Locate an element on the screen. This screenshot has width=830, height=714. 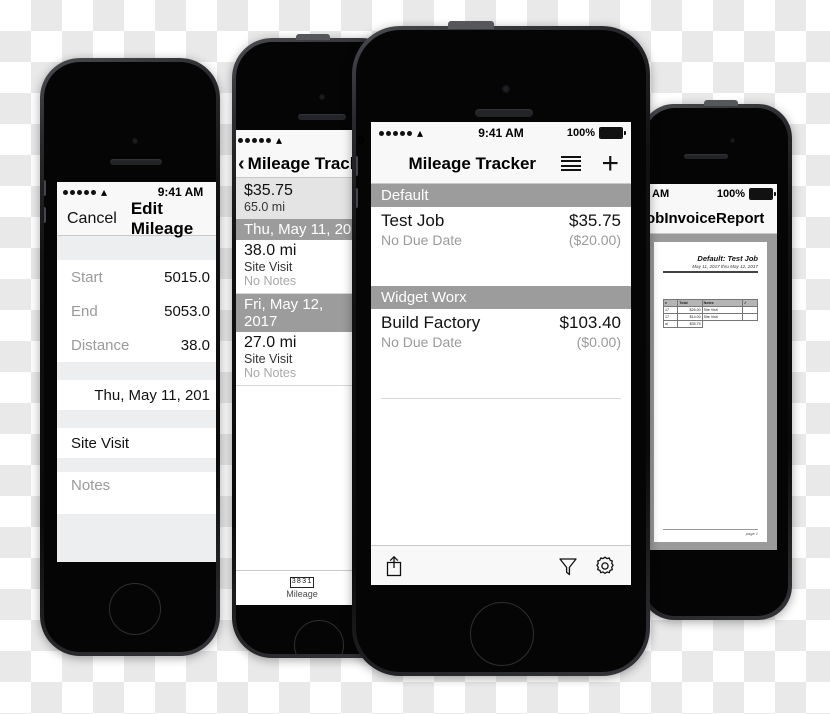
phone3-bottom-toolbar is located at coordinates (501, 565).